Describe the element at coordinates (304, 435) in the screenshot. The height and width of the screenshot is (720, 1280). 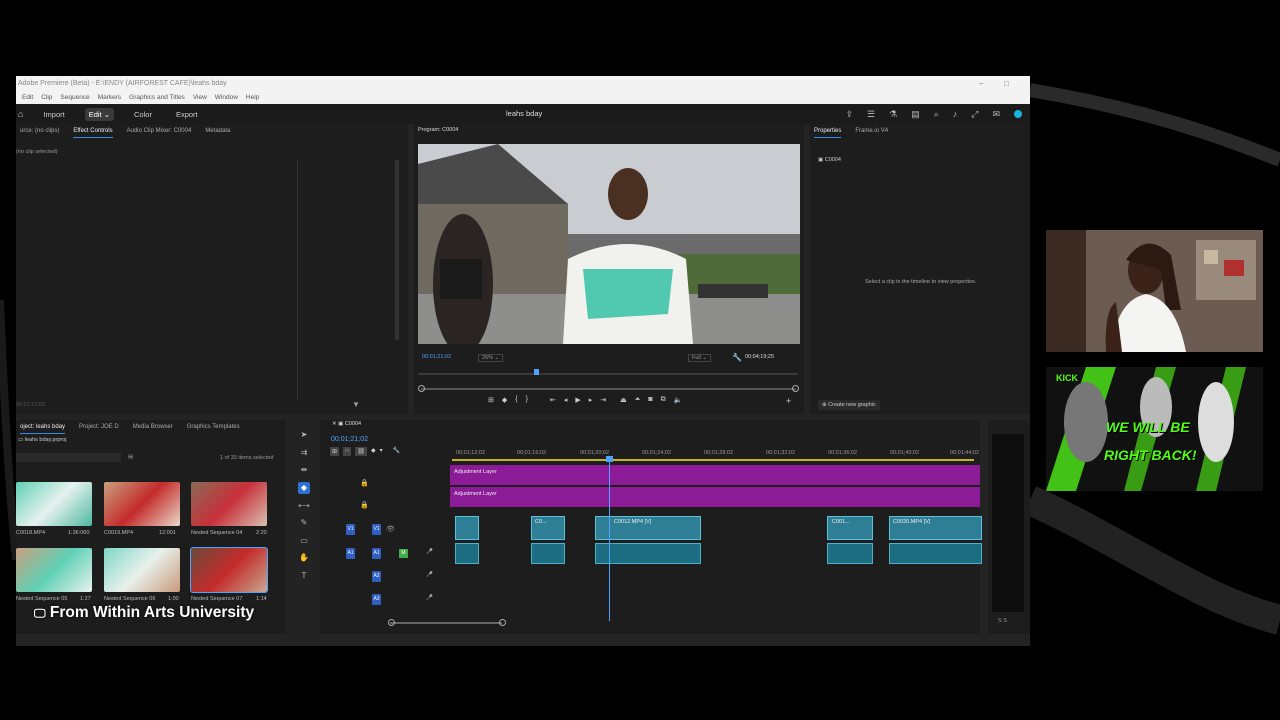
I see `selection-tool-icon: ➤` at that location.